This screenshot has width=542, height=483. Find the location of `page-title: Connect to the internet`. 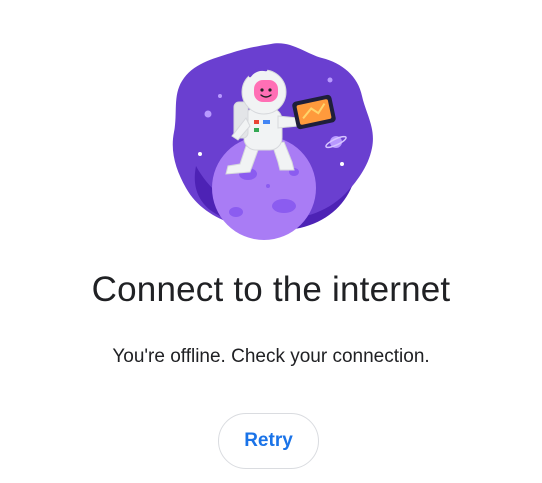

page-title: Connect to the internet is located at coordinates (271, 289).